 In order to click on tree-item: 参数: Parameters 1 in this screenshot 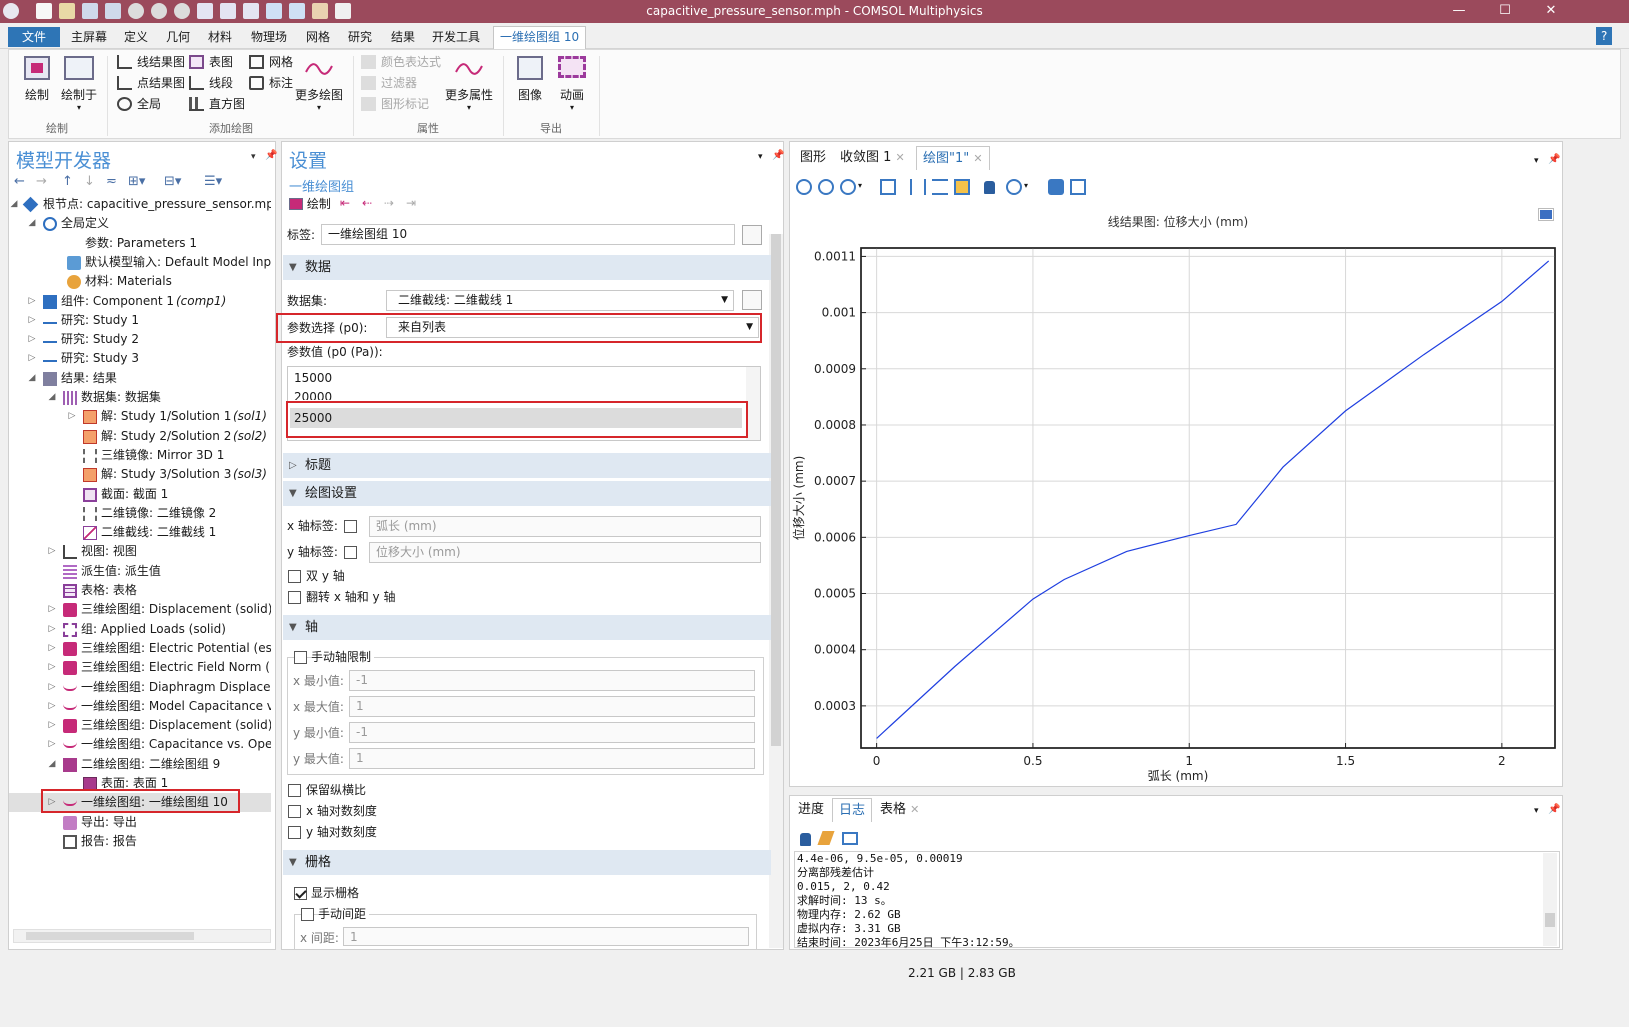, I will do `click(140, 243)`.